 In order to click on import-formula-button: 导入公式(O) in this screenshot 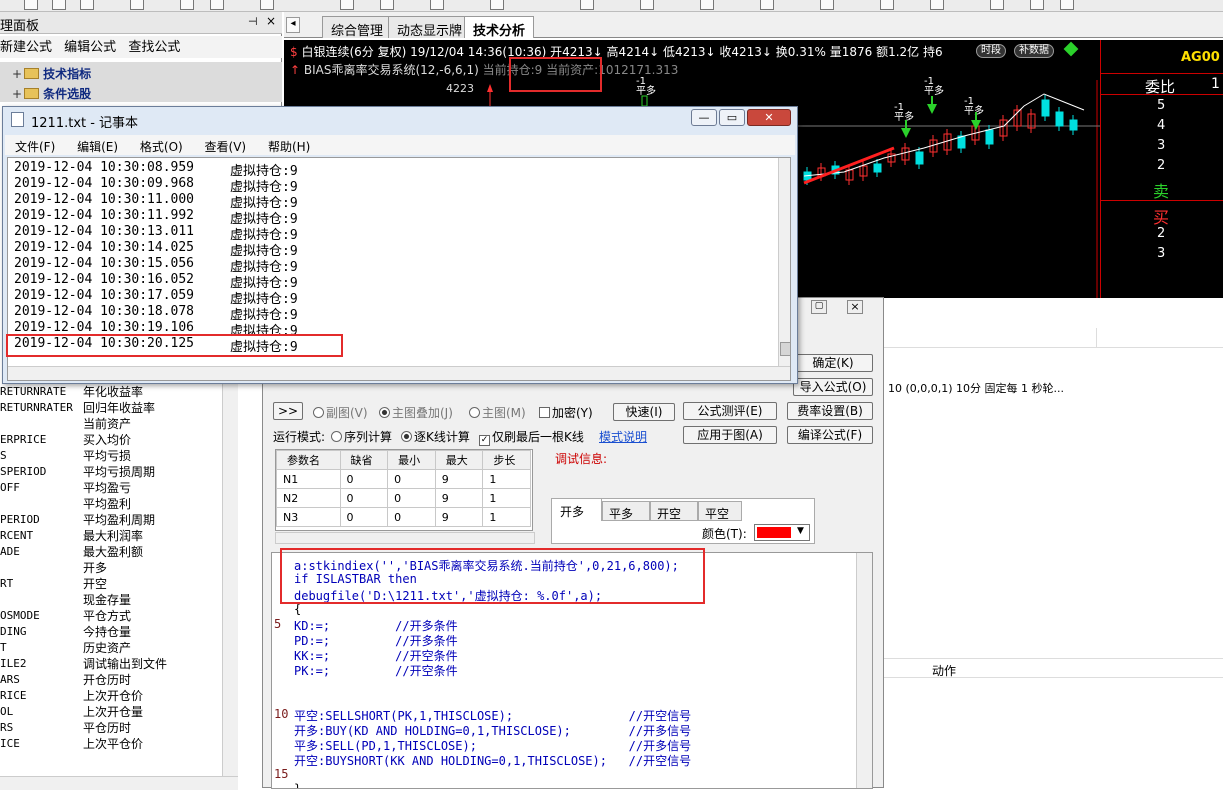, I will do `click(833, 387)`.